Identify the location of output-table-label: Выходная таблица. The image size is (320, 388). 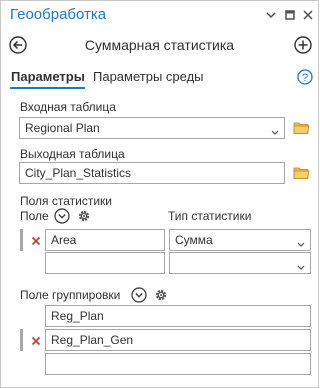
(72, 154).